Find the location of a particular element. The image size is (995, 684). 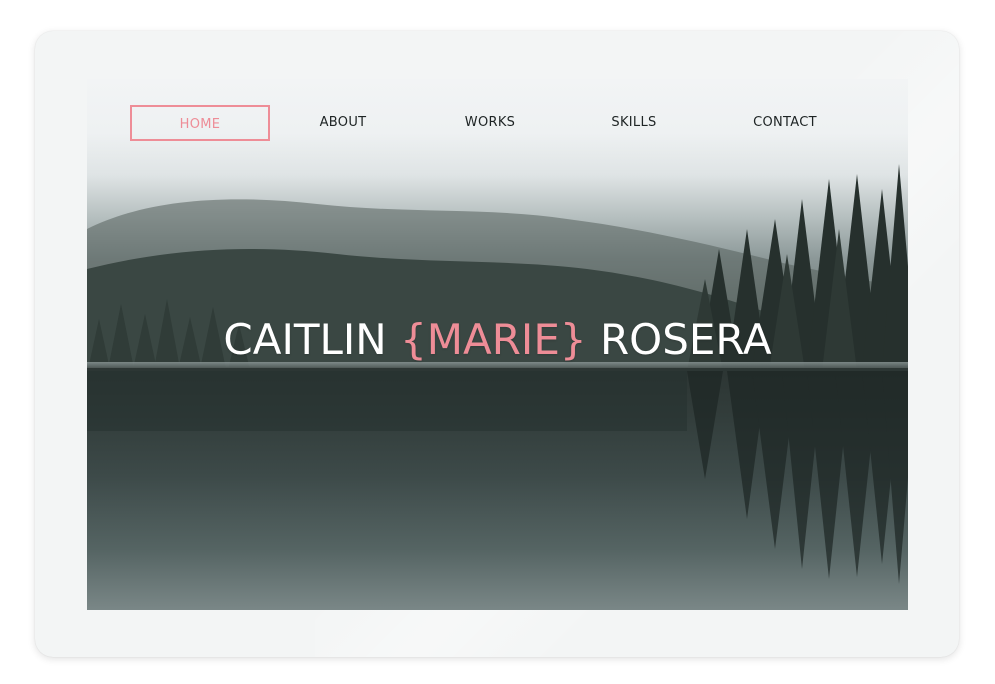

hero-first-name: CAITLIN is located at coordinates (305, 339).